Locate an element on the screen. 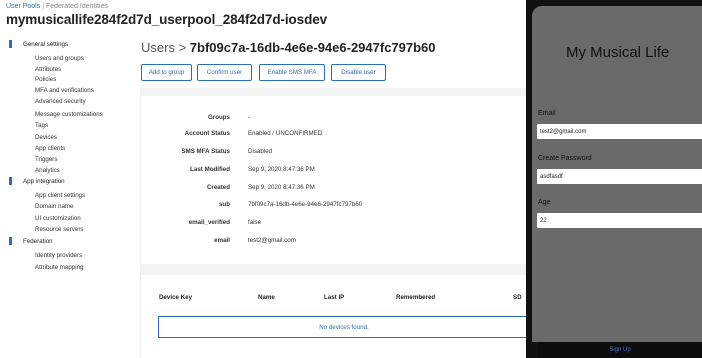 The width and height of the screenshot is (702, 358). user-id: 7bf09c7a-16db-4e6e-94e6-2947fc797b60 is located at coordinates (312, 47).